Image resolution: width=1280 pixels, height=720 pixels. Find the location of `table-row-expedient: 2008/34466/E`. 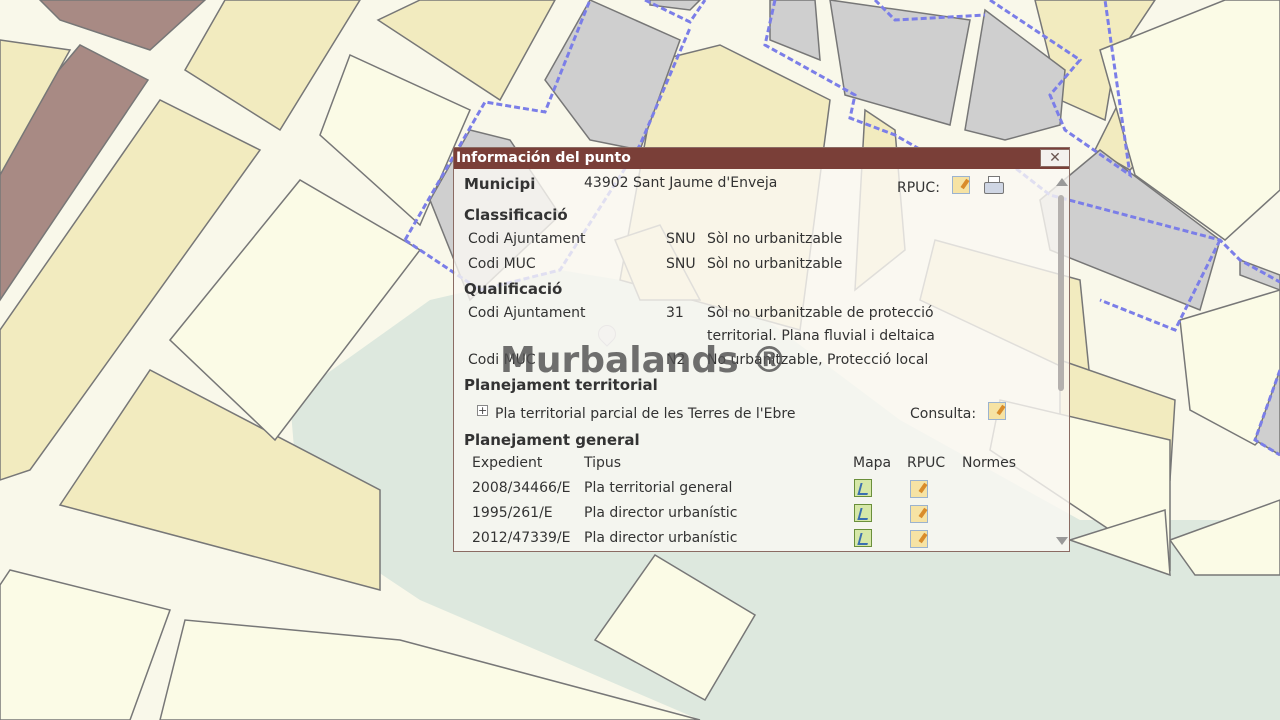

table-row-expedient: 2008/34466/E is located at coordinates (521, 488).